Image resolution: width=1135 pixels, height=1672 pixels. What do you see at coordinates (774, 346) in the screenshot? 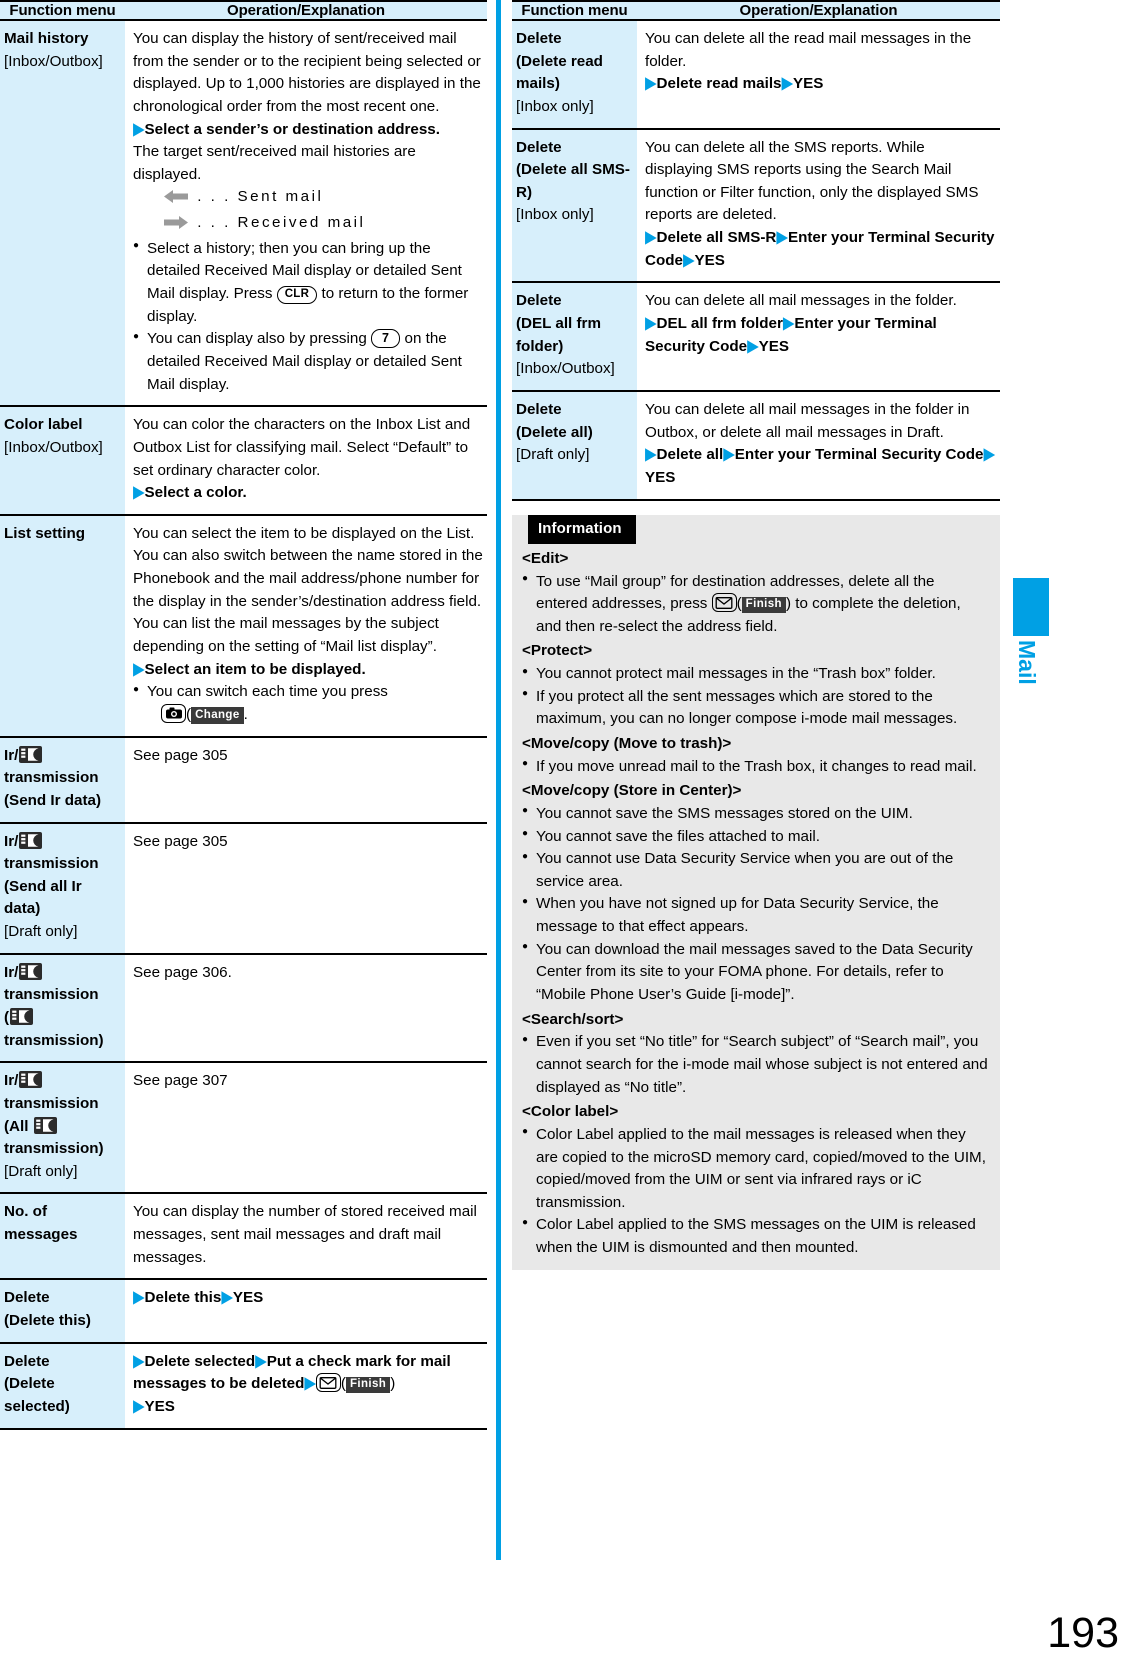
I see `step-text-c: YES` at bounding box center [774, 346].